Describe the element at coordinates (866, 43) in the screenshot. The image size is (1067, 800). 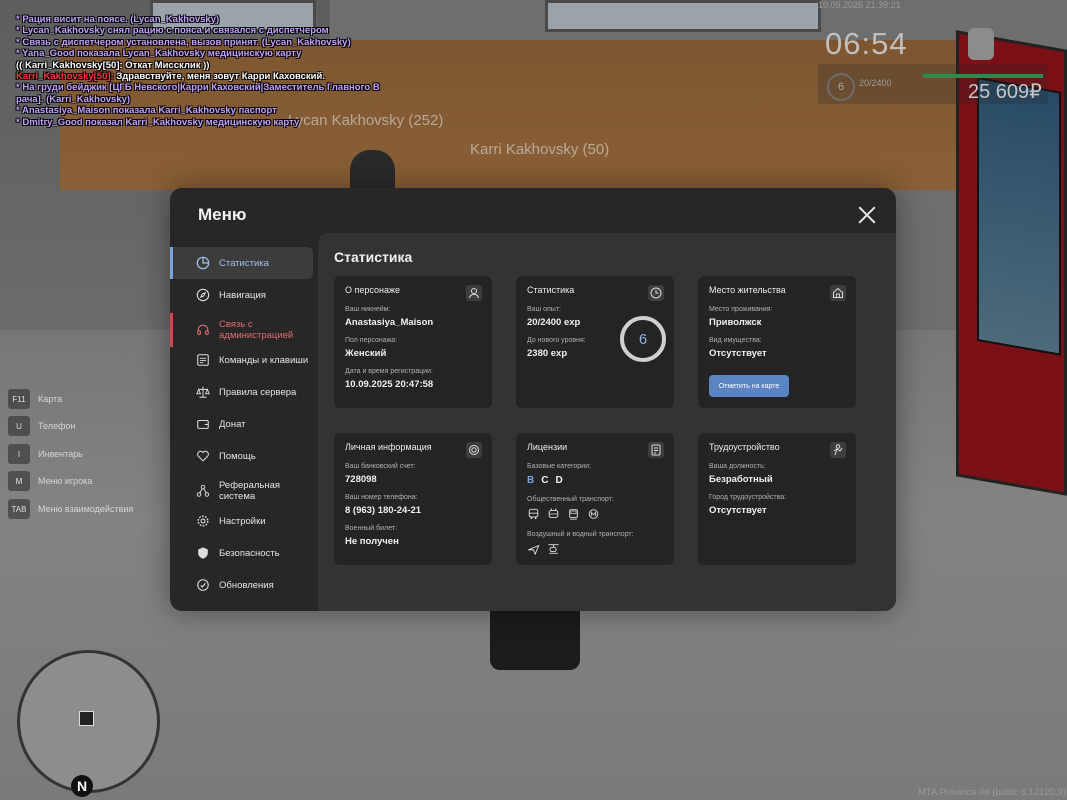
I see `hud-time: 06:54` at that location.